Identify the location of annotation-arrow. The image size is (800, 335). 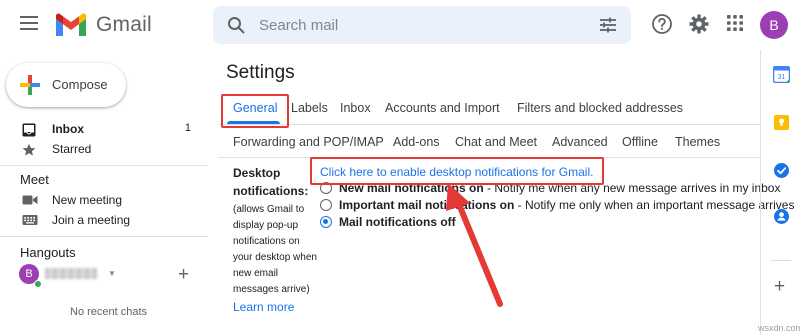
(474, 245).